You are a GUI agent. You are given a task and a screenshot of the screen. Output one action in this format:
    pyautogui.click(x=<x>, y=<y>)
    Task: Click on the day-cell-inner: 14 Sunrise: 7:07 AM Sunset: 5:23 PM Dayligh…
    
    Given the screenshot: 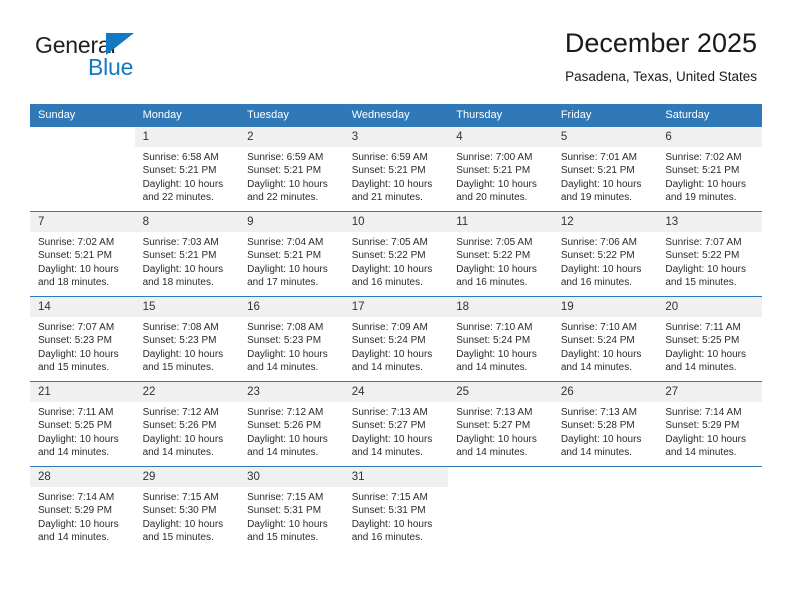 What is the action you would take?
    pyautogui.click(x=82, y=339)
    